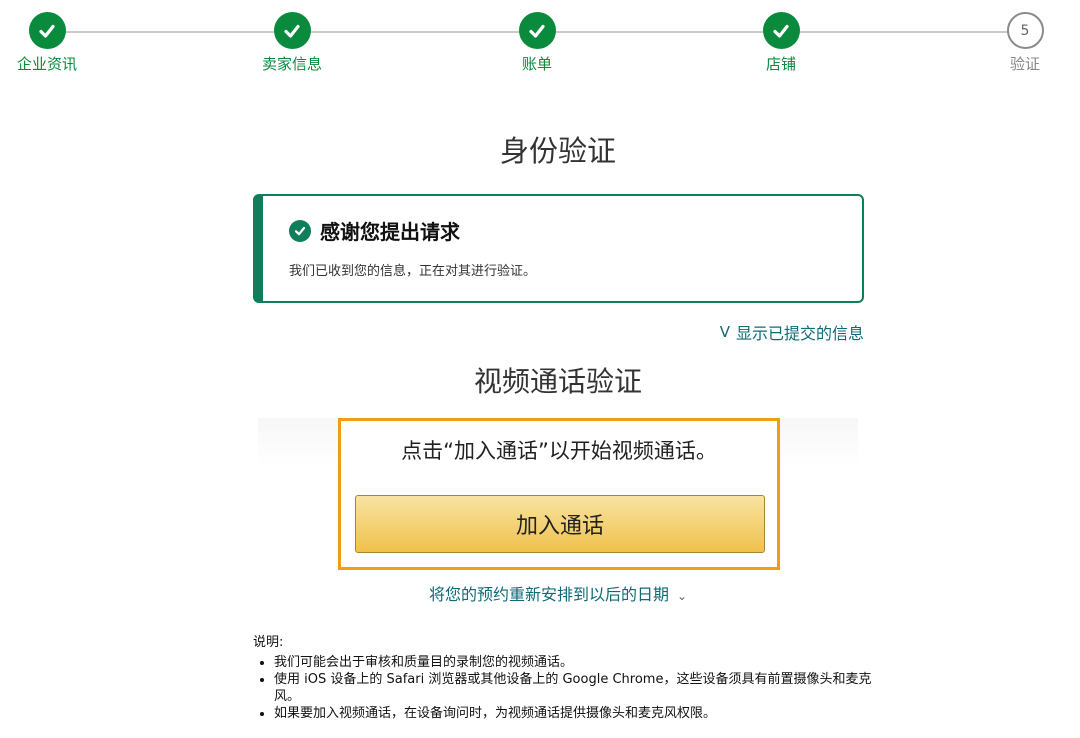  What do you see at coordinates (46, 64) in the screenshot?
I see `step-label: 企业资讯` at bounding box center [46, 64].